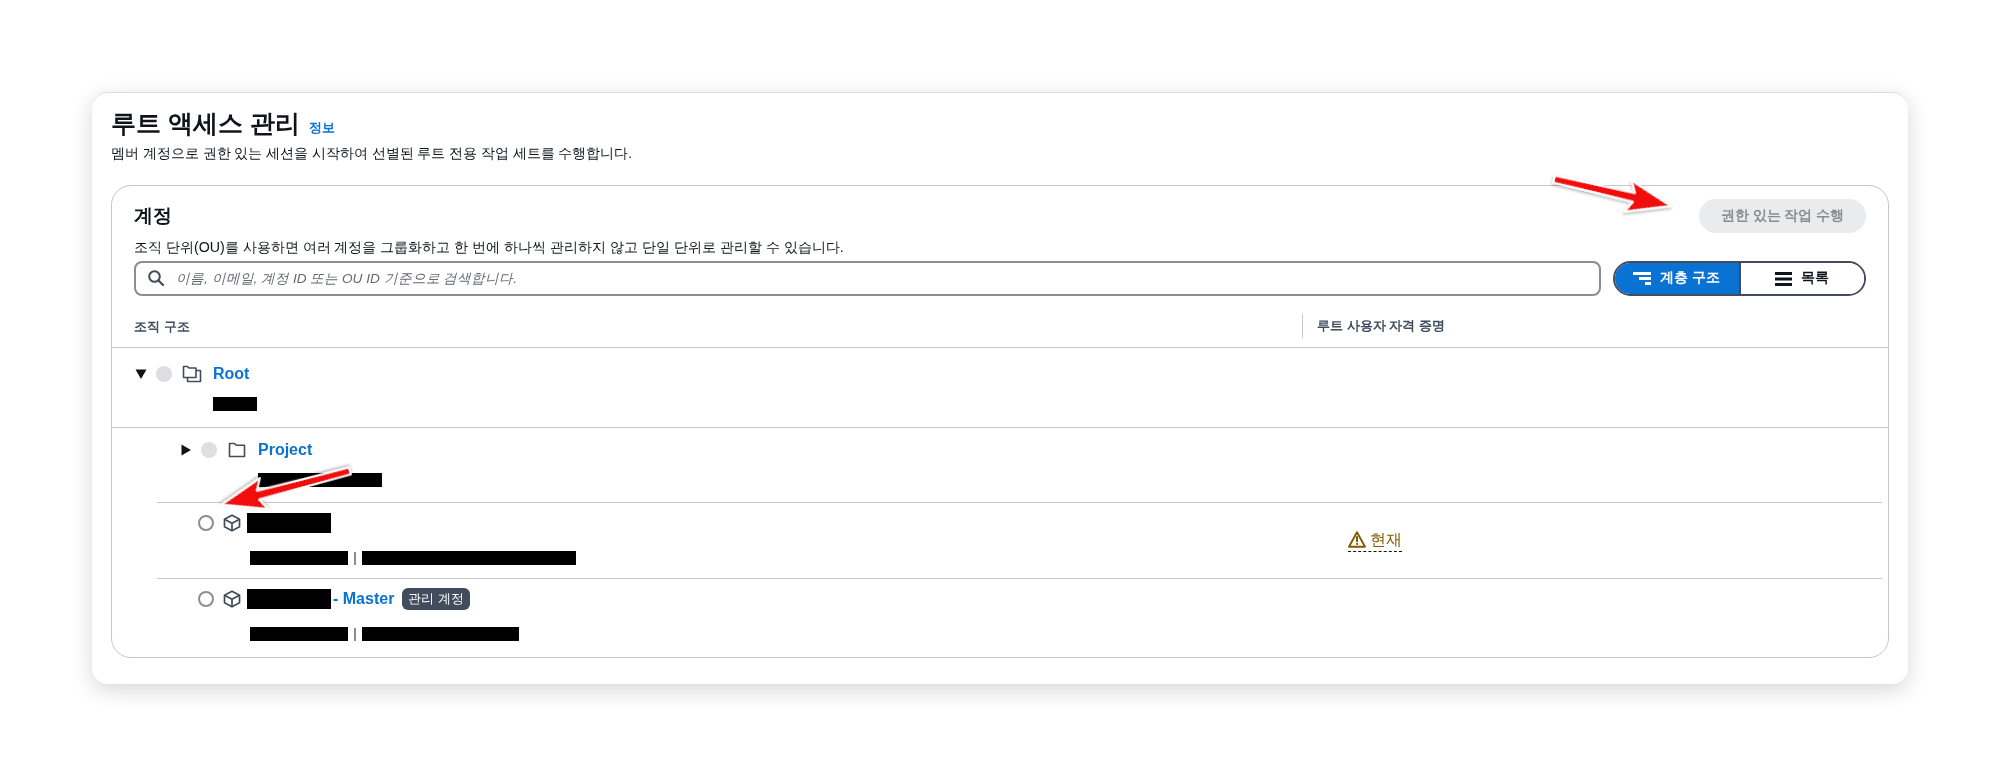 This screenshot has width=2000, height=772. I want to click on stepped-bars-icon, so click(1642, 278).